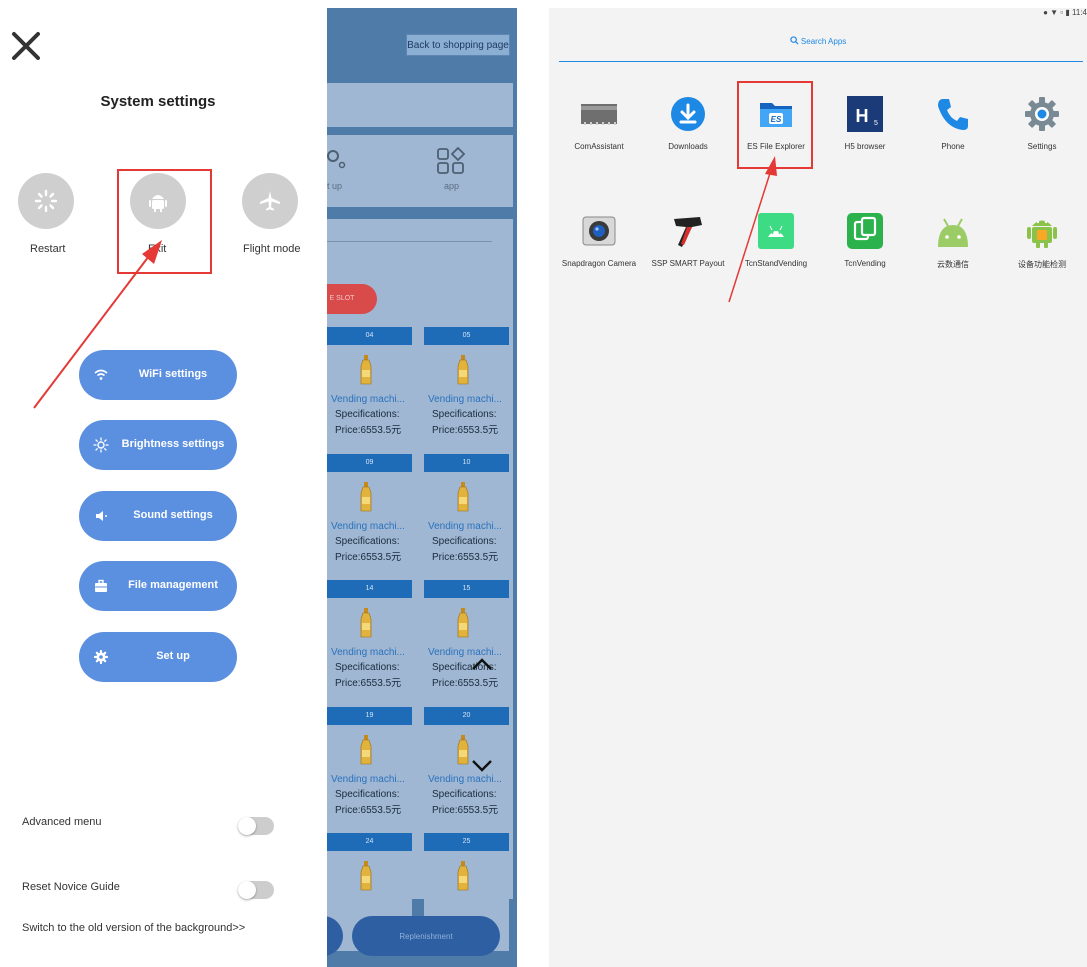 The width and height of the screenshot is (1087, 967). What do you see at coordinates (71, 887) in the screenshot?
I see `reset-guide-label: Reset Novice Guide` at bounding box center [71, 887].